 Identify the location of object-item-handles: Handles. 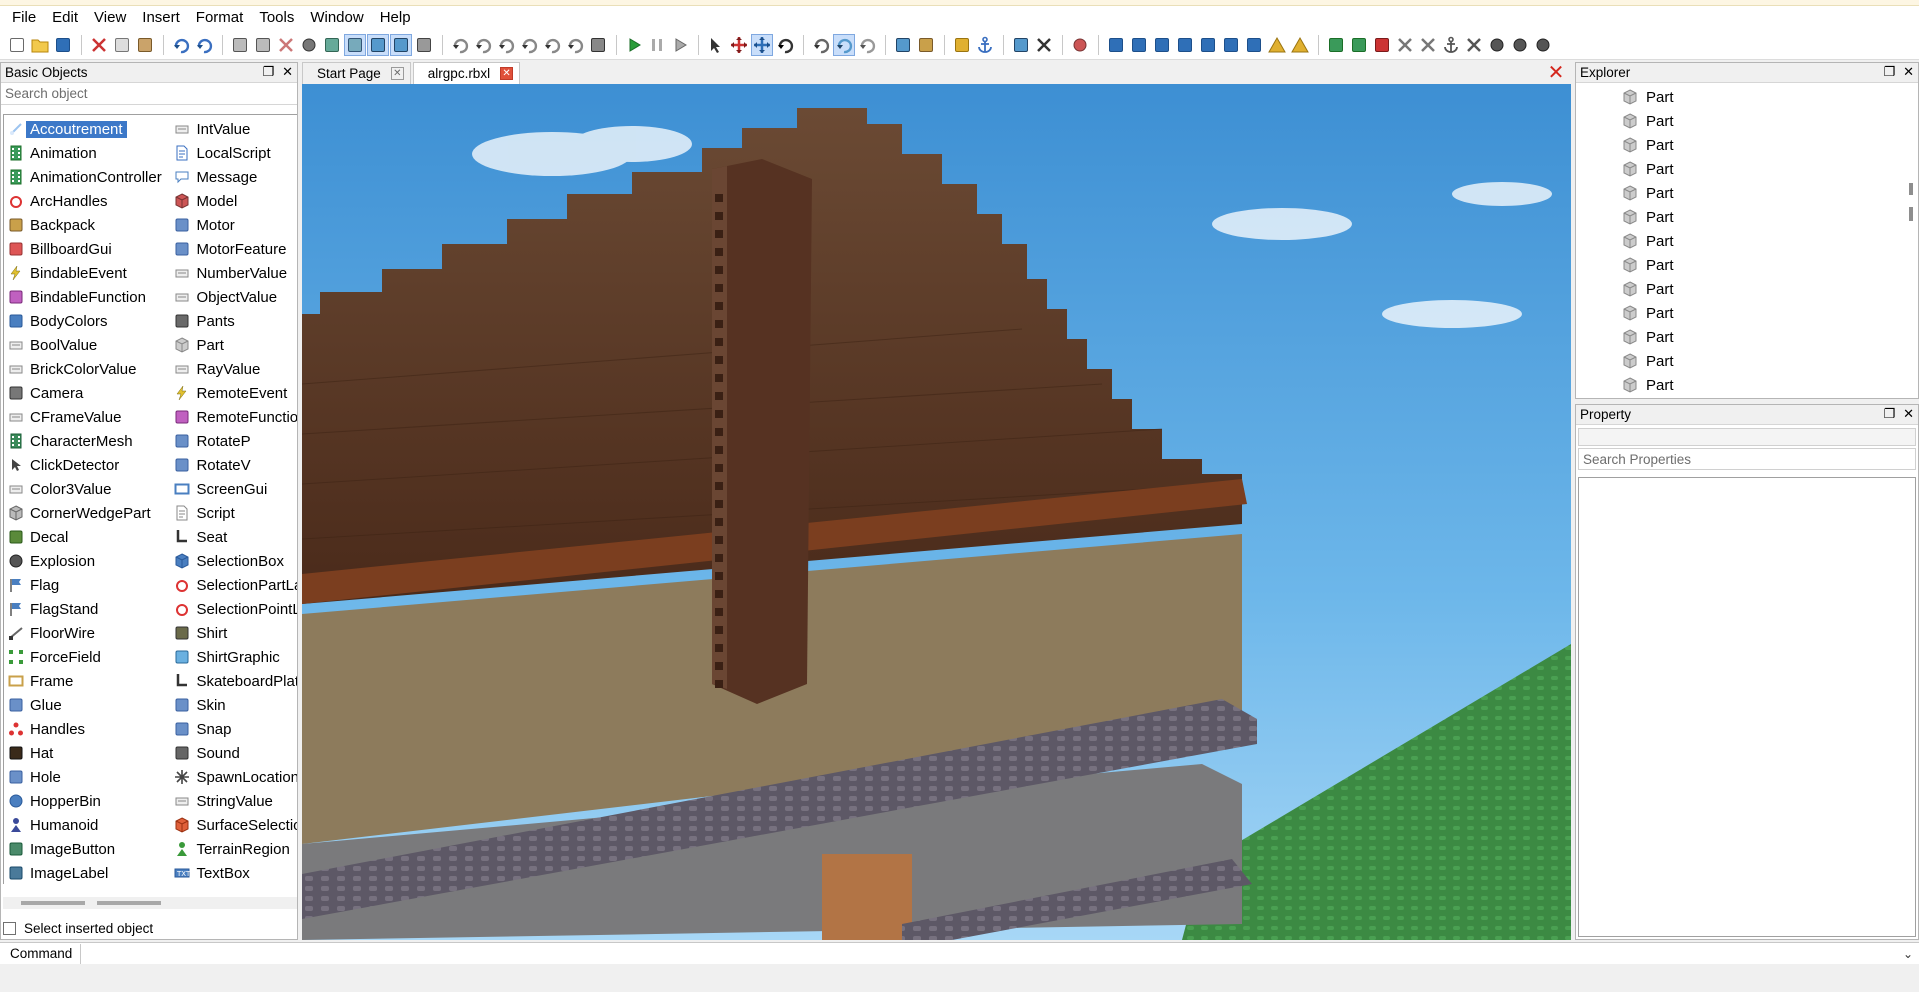
(87, 729).